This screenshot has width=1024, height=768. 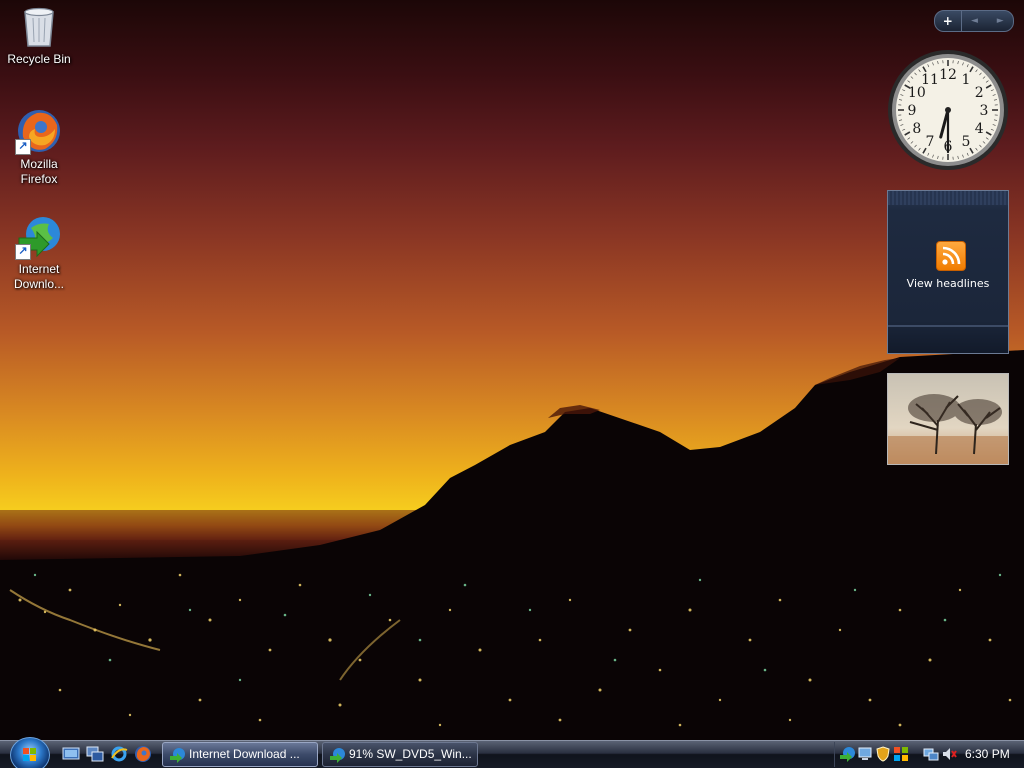 I want to click on firefox-icon, so click(x=143, y=754).